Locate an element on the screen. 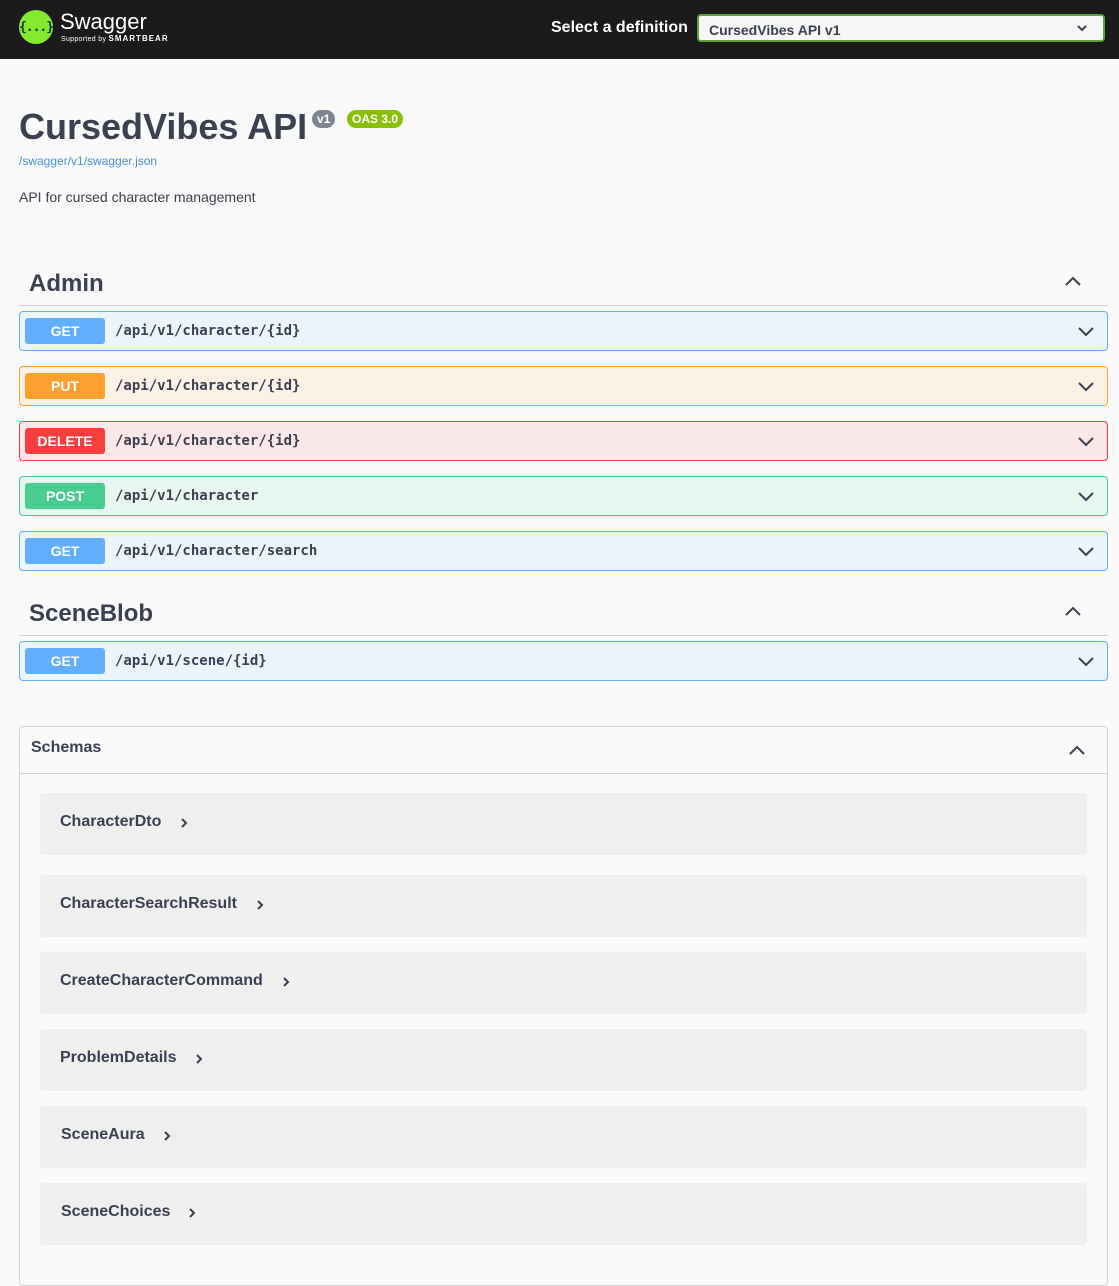 The height and width of the screenshot is (1286, 1119). tag-sceneblob: SceneBlob is located at coordinates (563, 610).